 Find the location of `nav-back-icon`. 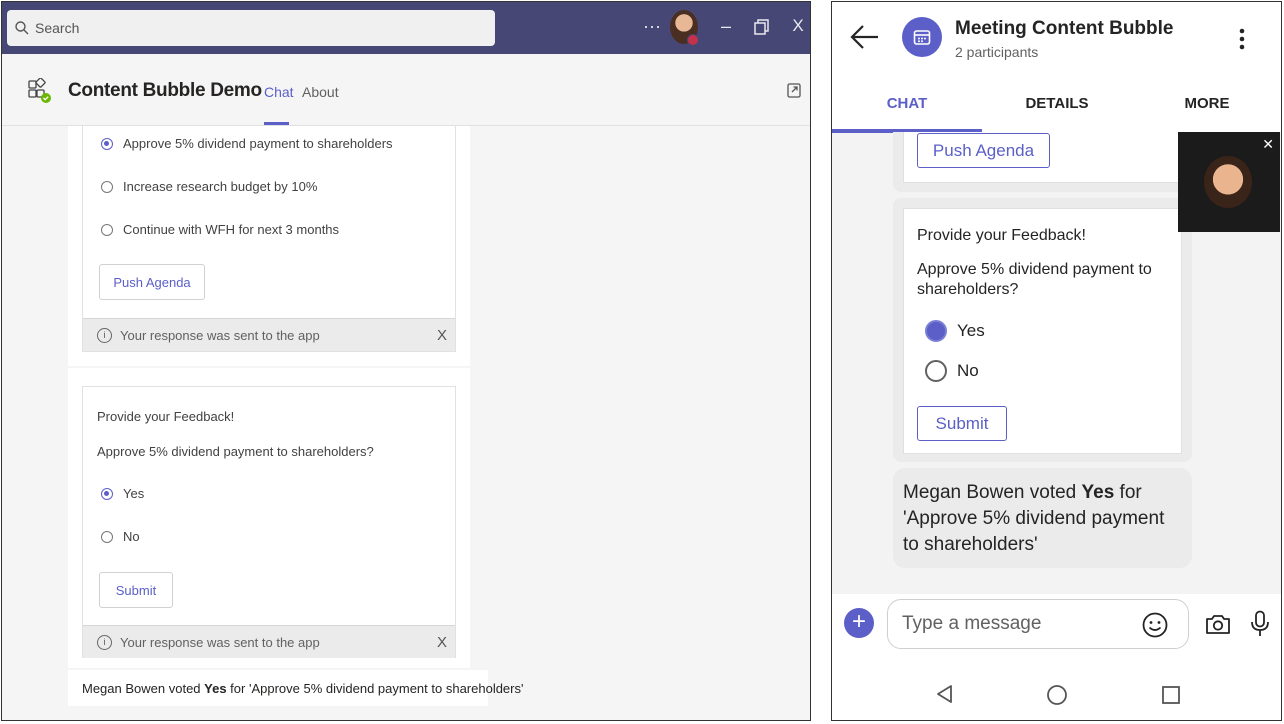

nav-back-icon is located at coordinates (944, 696).